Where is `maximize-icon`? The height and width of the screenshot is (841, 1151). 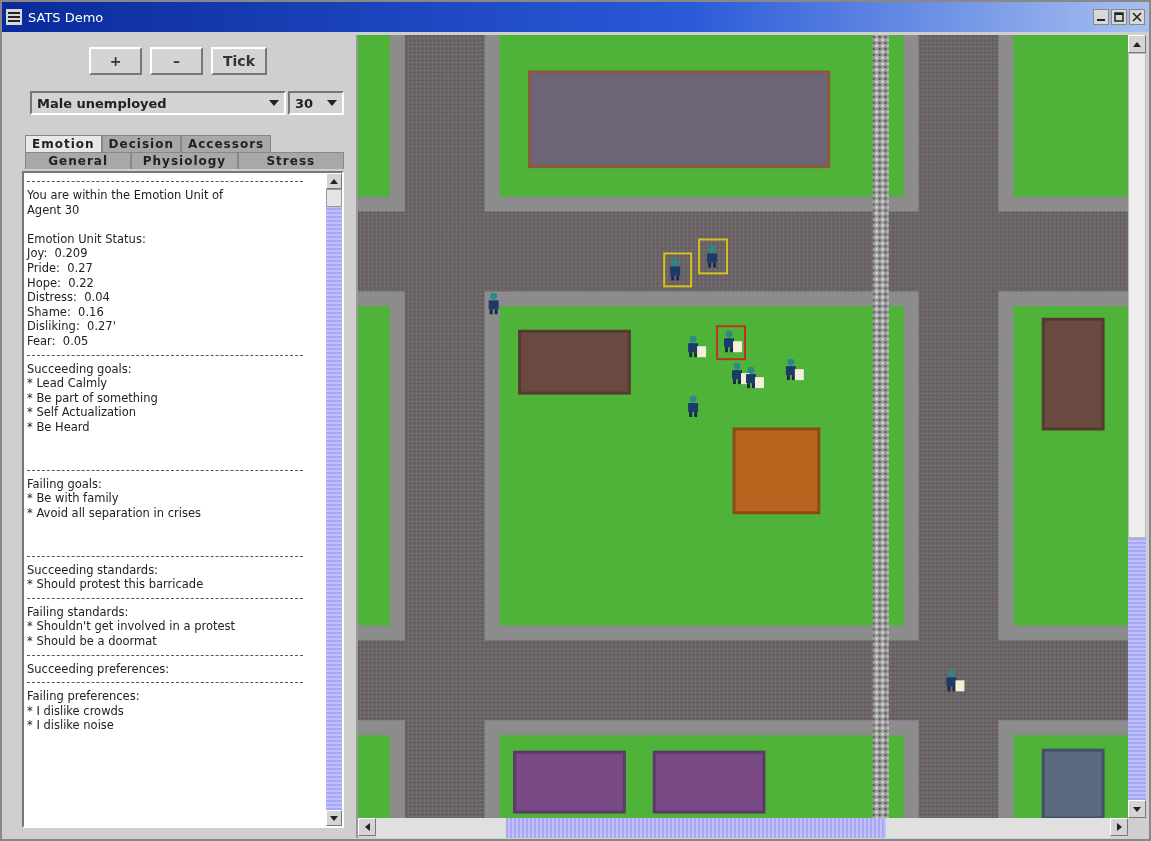 maximize-icon is located at coordinates (1119, 17).